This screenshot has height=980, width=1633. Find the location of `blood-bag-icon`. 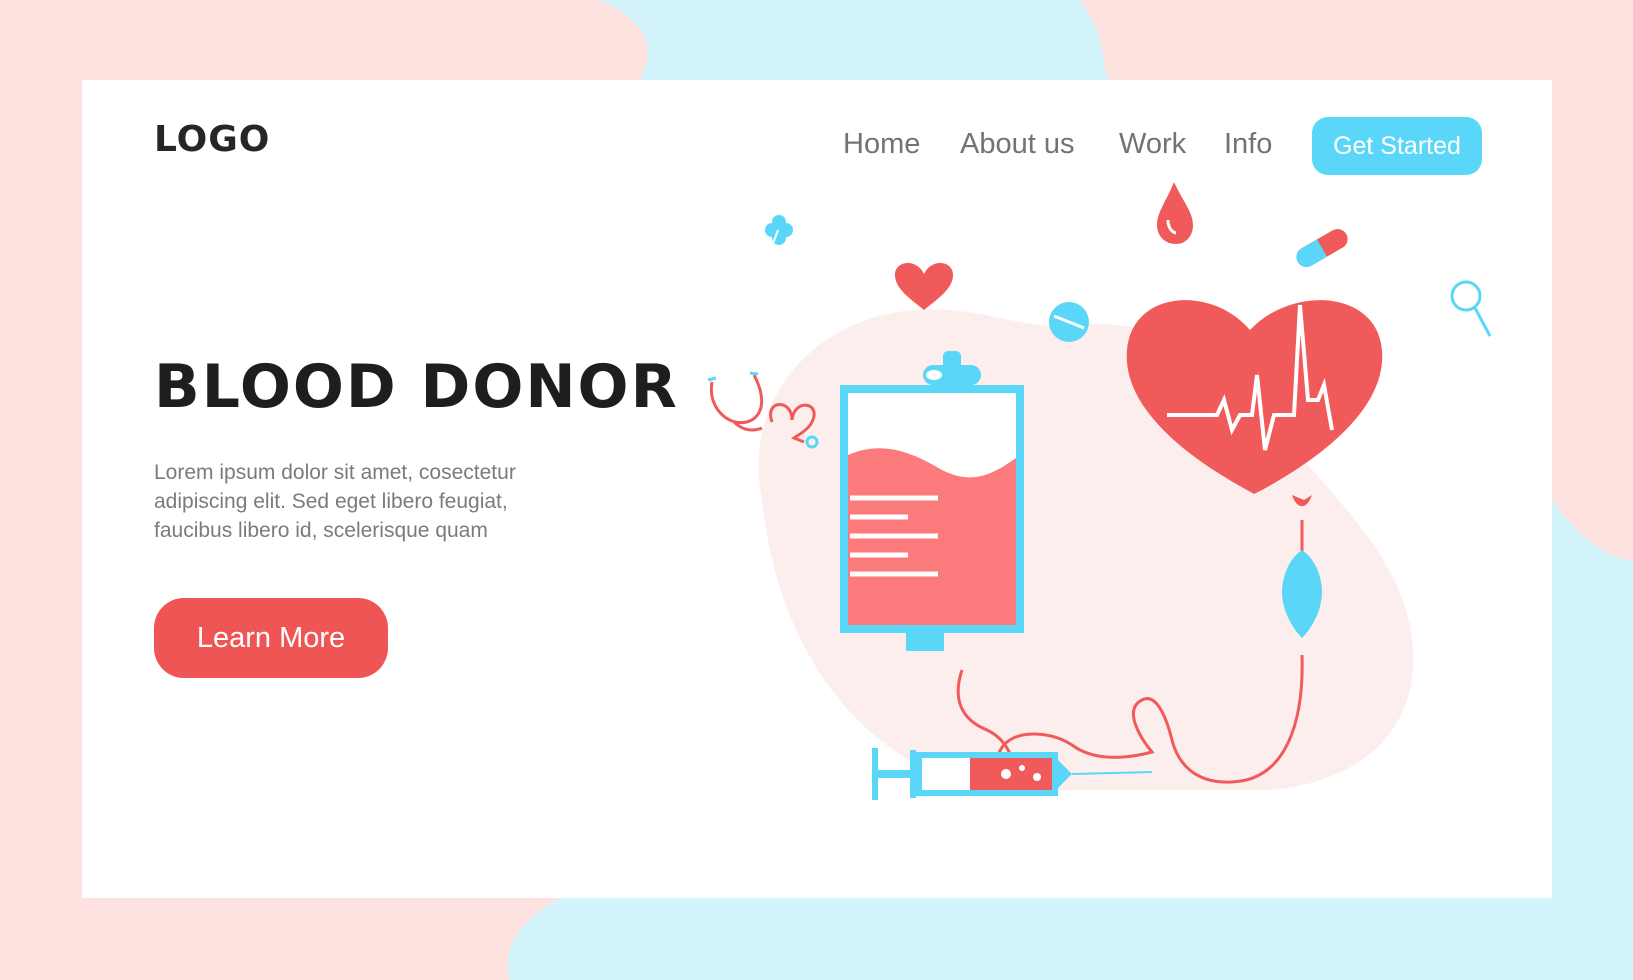

blood-bag-icon is located at coordinates (932, 501).